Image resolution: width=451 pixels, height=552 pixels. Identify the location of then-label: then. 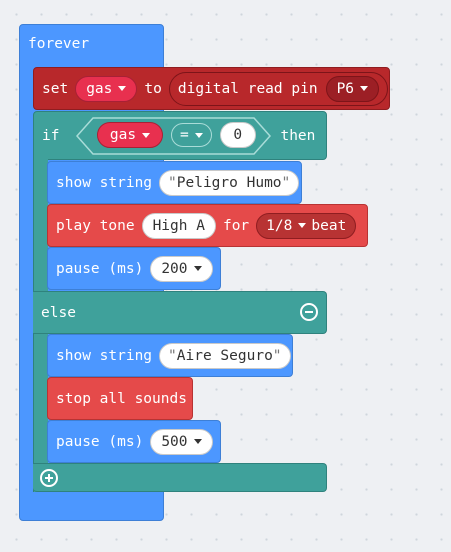
(298, 135).